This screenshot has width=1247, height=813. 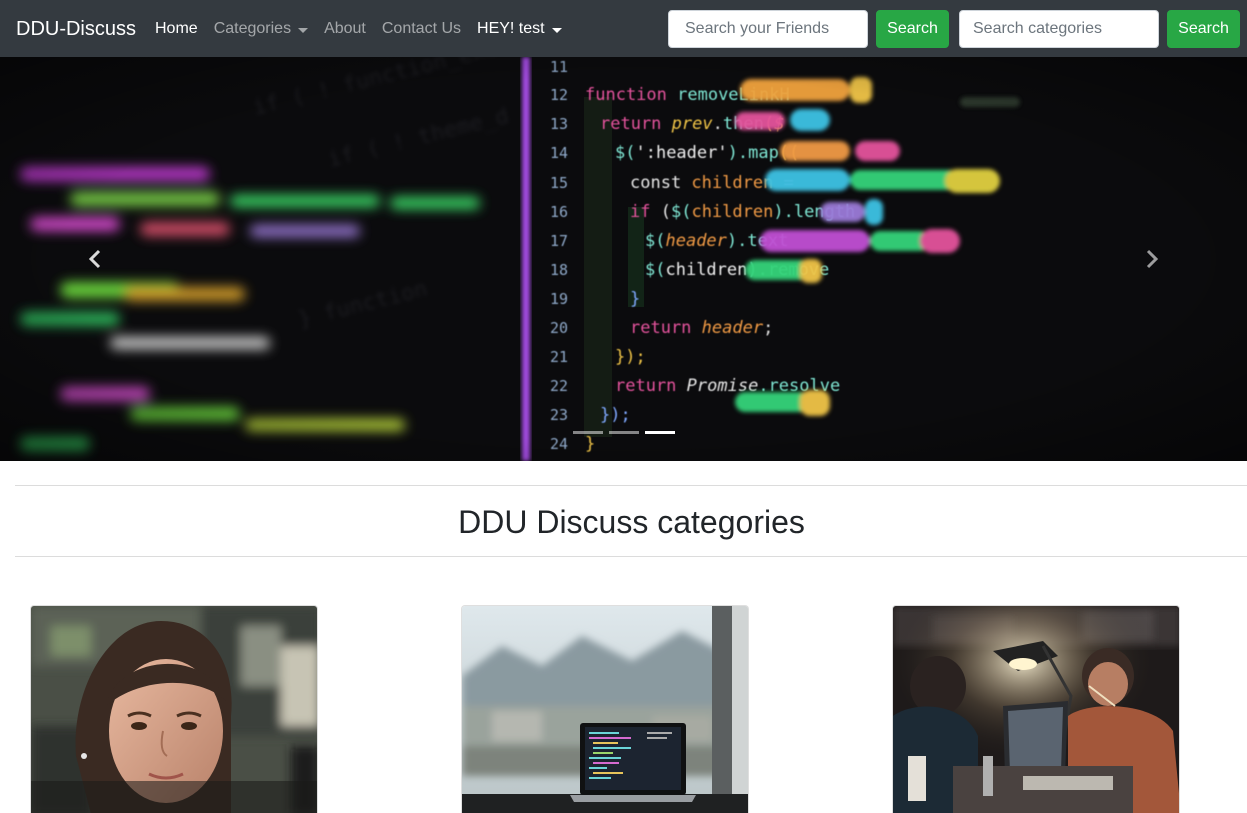 I want to click on category-card-2-image, so click(x=605, y=709).